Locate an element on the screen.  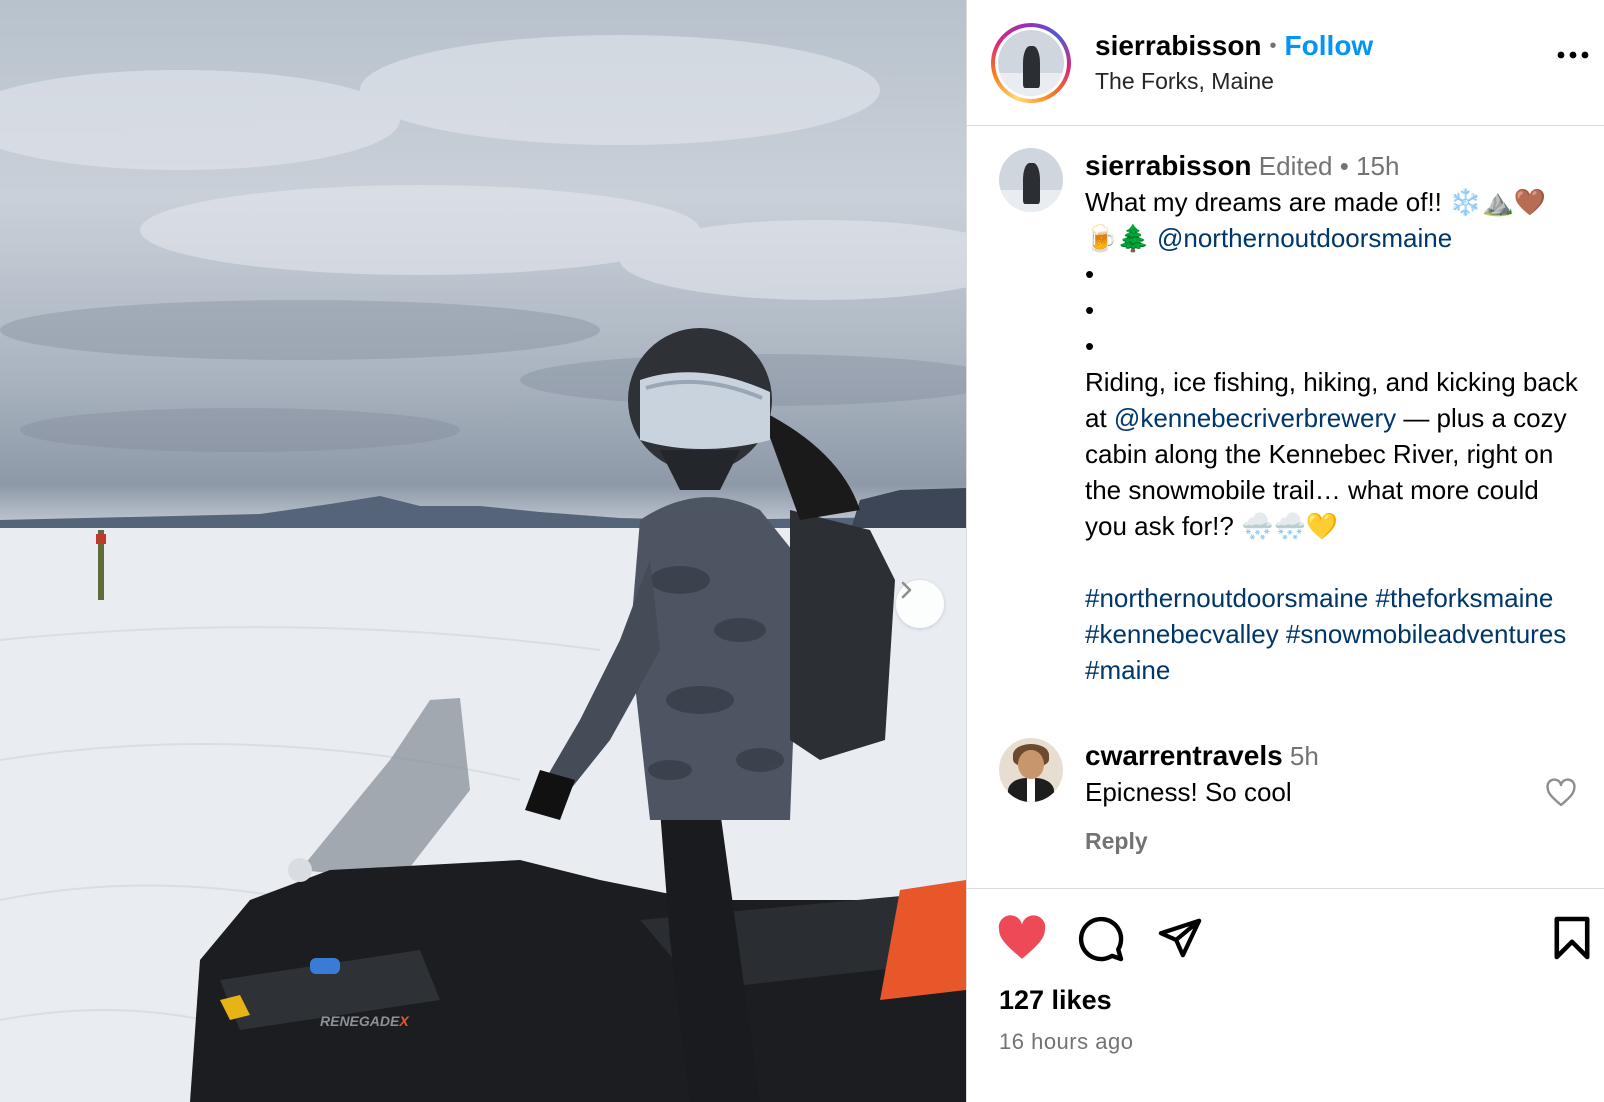
comment-like-button is located at coordinates (1561, 795).